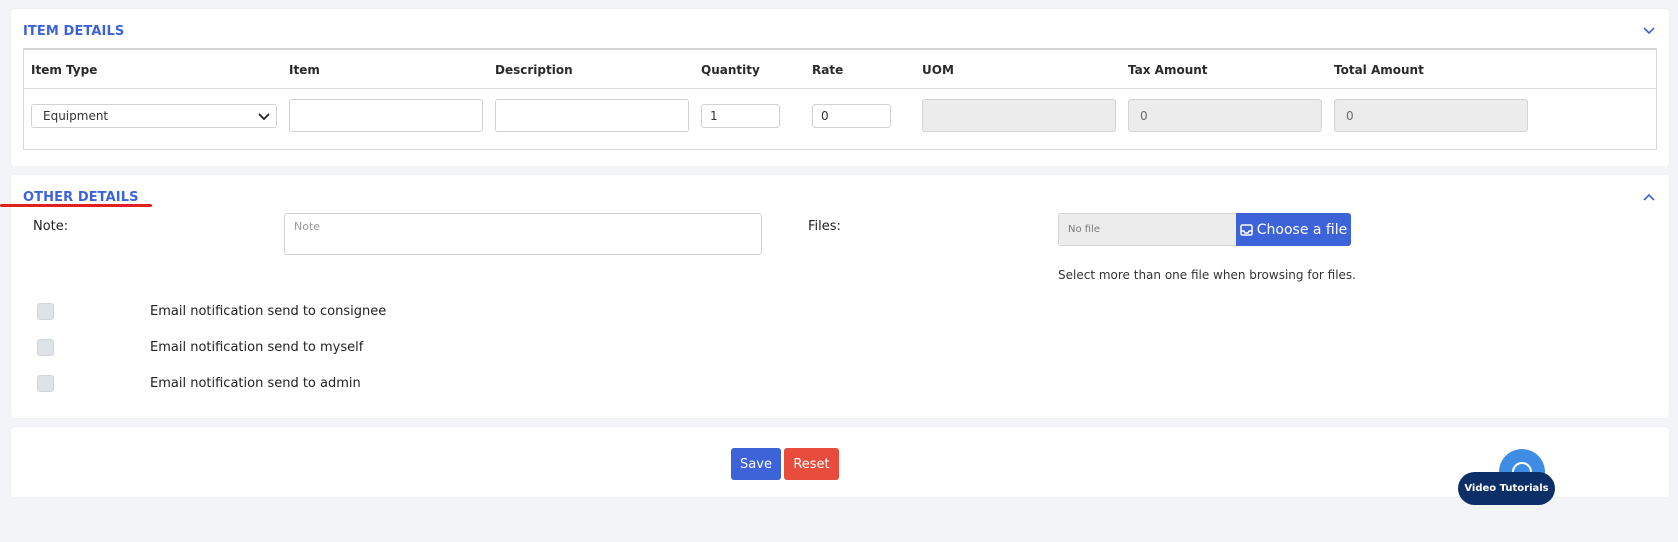 The image size is (1678, 542). Describe the element at coordinates (730, 70) in the screenshot. I see `col-header-quantity: Quantity` at that location.